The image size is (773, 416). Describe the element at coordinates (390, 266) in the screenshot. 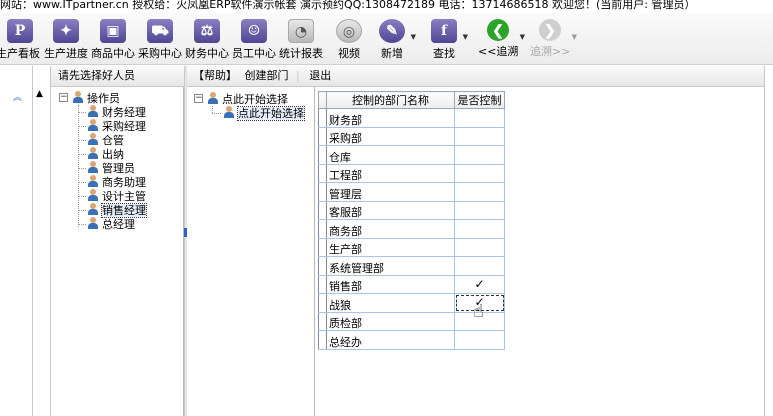

I see `dept-name-cell: 系统管理部` at that location.